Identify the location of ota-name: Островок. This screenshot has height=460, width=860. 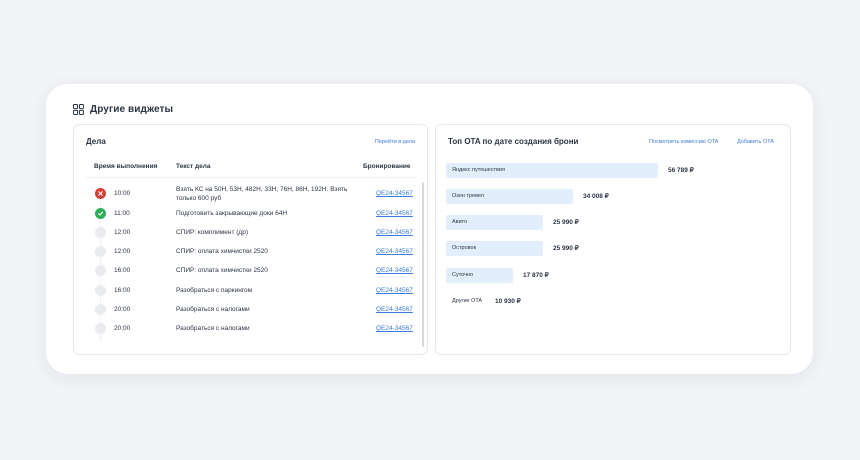
(464, 248).